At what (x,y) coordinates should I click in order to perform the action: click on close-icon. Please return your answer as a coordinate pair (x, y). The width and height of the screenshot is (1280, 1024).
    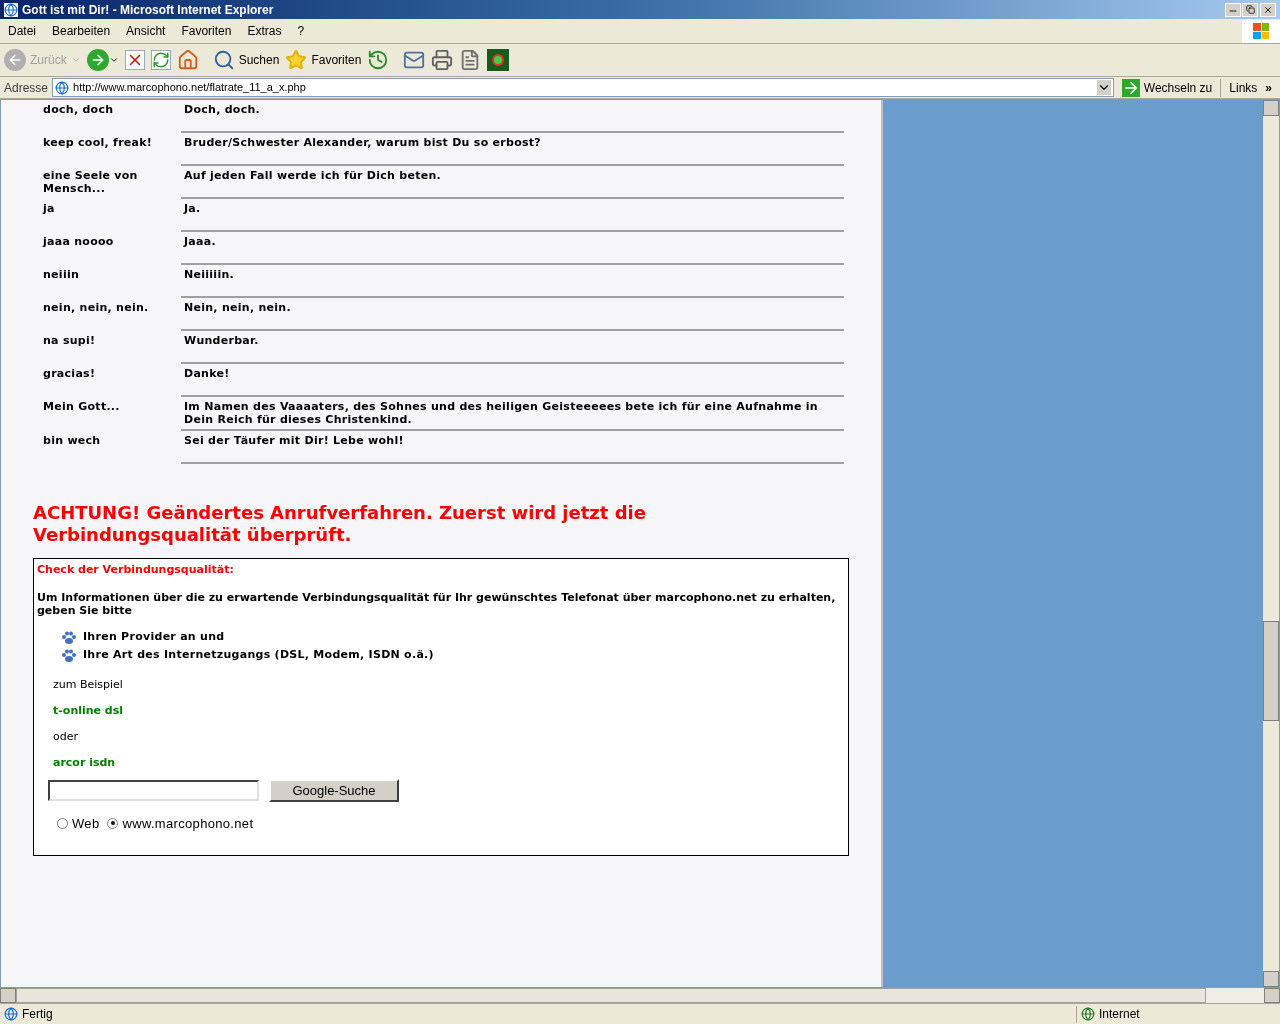
    Looking at the image, I should click on (1268, 9).